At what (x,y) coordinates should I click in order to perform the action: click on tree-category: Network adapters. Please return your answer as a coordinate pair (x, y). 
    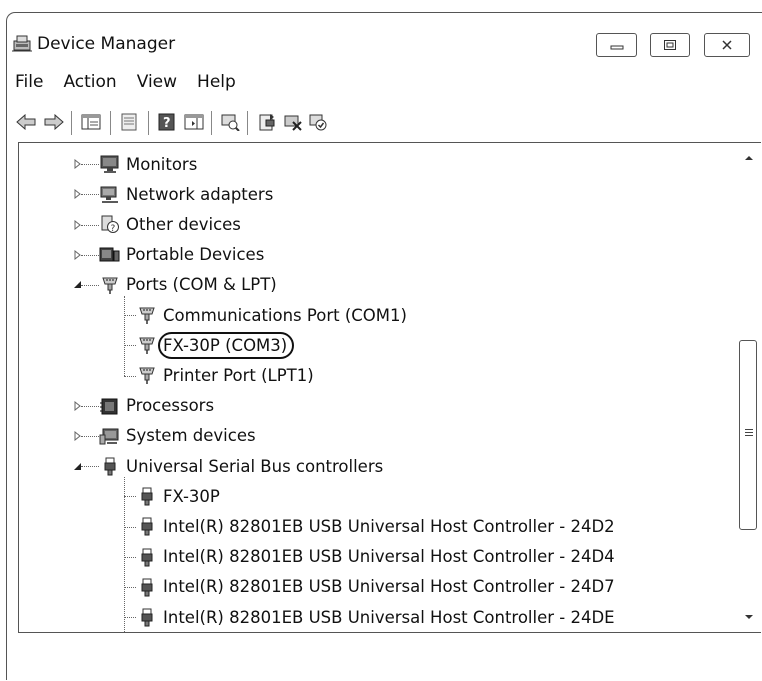
    Looking at the image, I should click on (186, 194).